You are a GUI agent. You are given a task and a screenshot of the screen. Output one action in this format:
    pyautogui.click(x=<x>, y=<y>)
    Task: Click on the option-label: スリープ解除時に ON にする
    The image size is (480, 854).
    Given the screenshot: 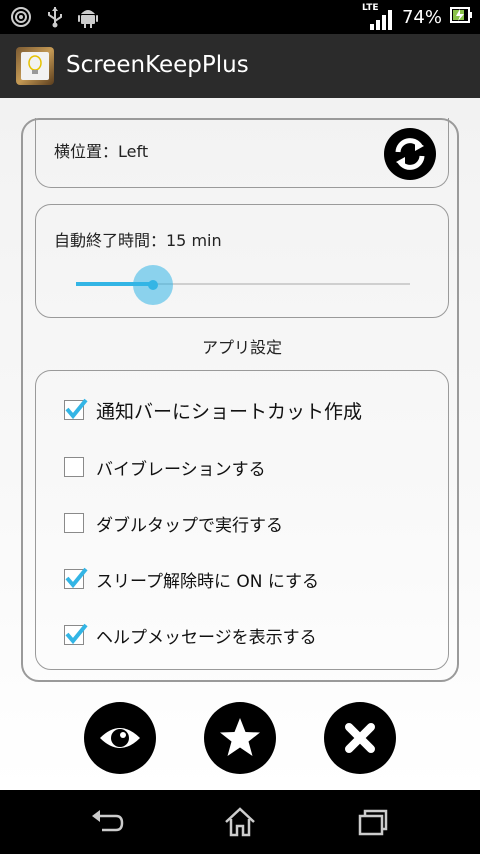 What is the action you would take?
    pyautogui.click(x=208, y=581)
    